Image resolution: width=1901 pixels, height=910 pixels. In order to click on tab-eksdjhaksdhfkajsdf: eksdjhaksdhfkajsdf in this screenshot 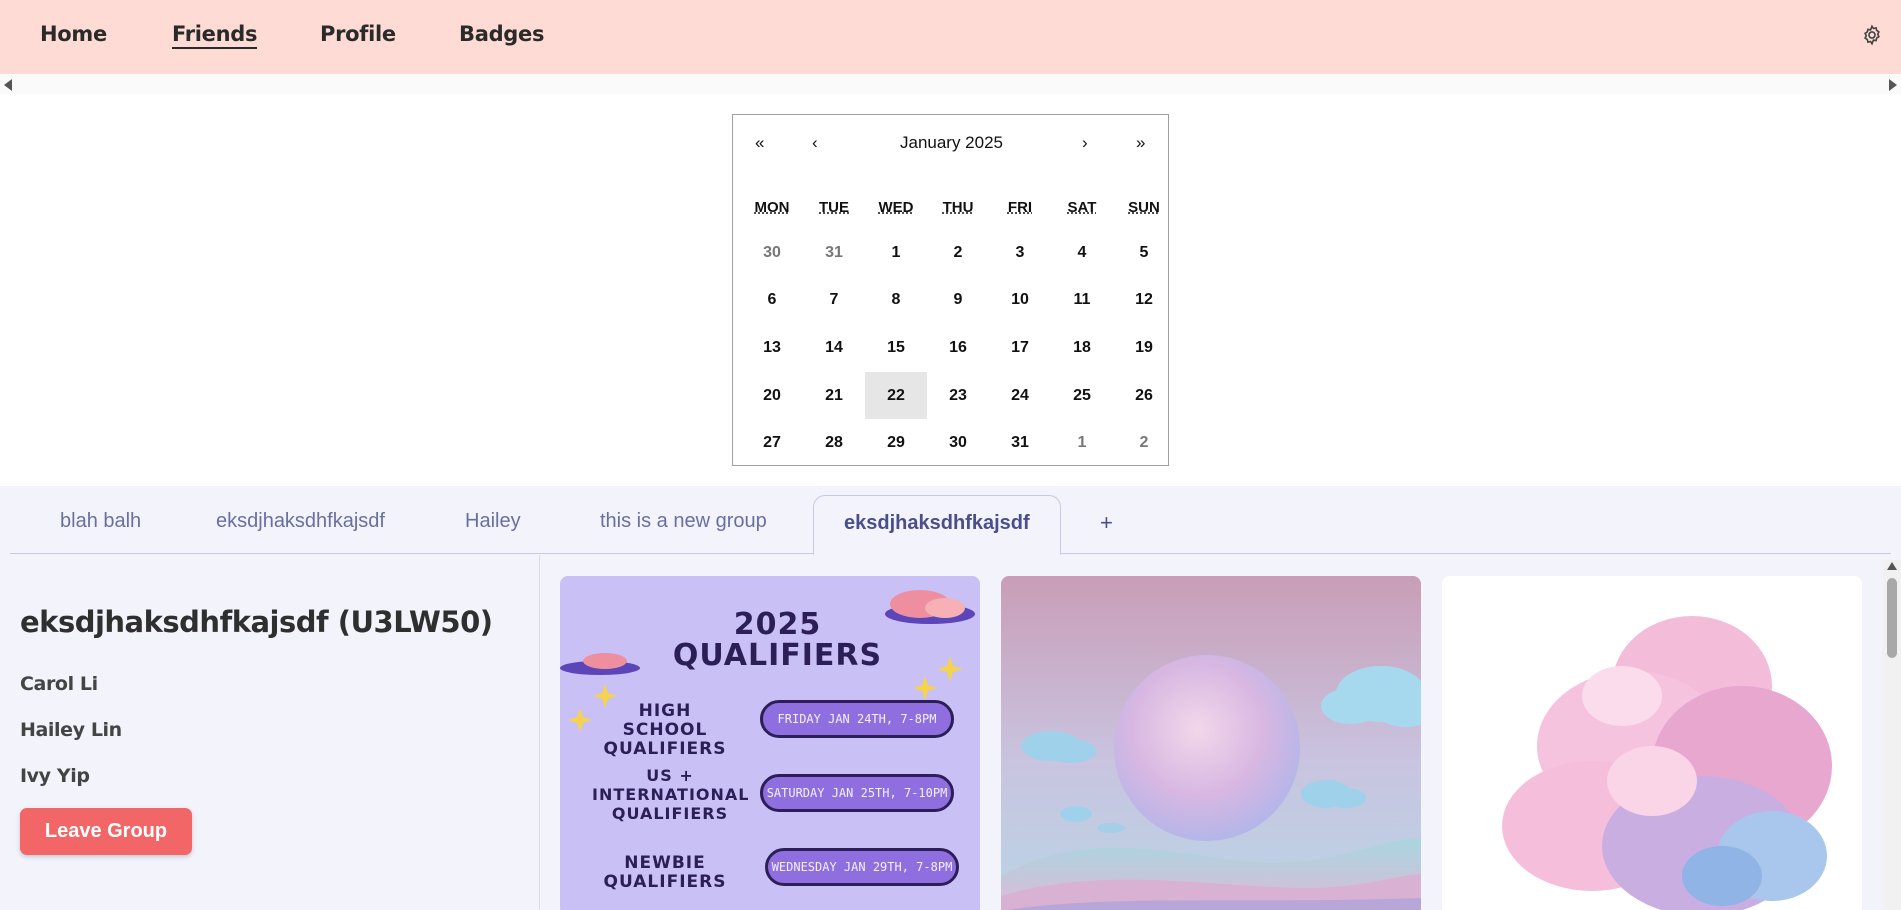, I will do `click(300, 521)`.